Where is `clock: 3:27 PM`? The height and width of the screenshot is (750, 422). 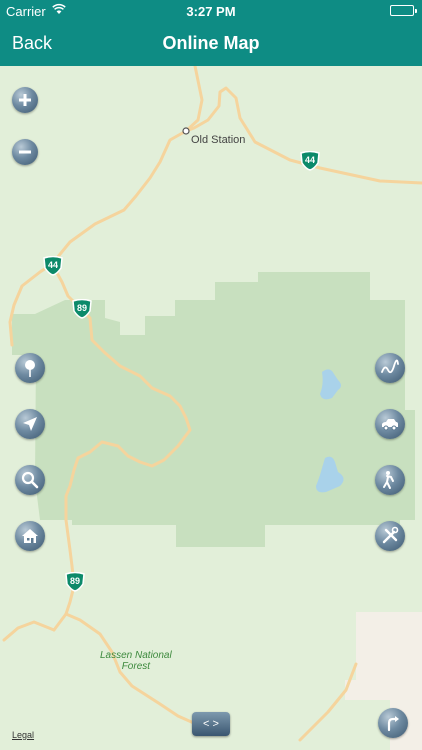
clock: 3:27 PM is located at coordinates (211, 11).